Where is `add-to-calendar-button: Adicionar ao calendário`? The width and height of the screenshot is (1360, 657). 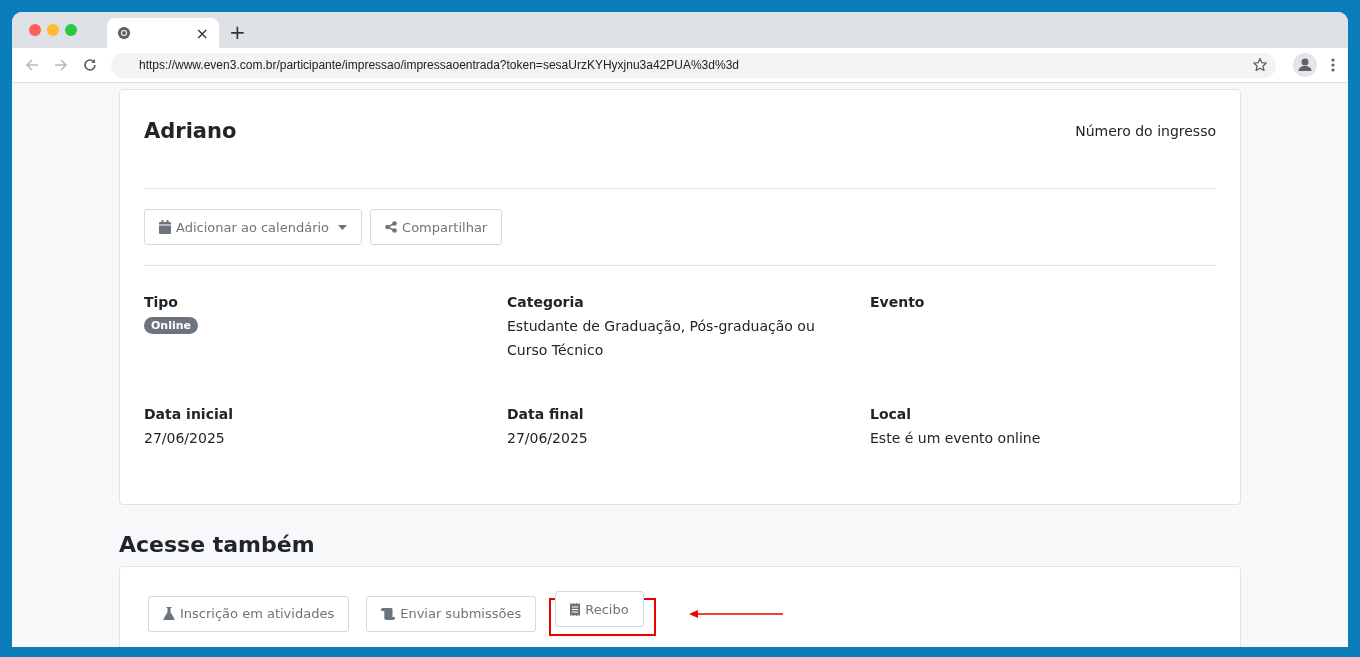 add-to-calendar-button: Adicionar ao calendário is located at coordinates (253, 227).